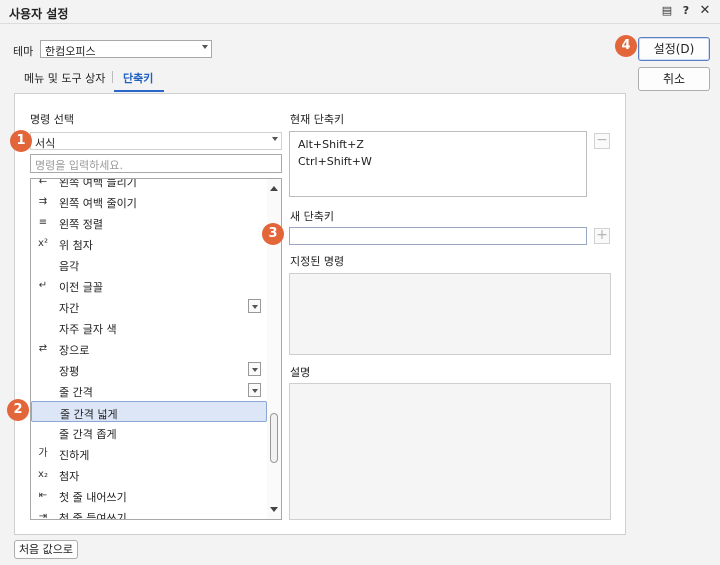  Describe the element at coordinates (43, 348) in the screenshot. I see `to-chapter-icon: ⇄` at that location.